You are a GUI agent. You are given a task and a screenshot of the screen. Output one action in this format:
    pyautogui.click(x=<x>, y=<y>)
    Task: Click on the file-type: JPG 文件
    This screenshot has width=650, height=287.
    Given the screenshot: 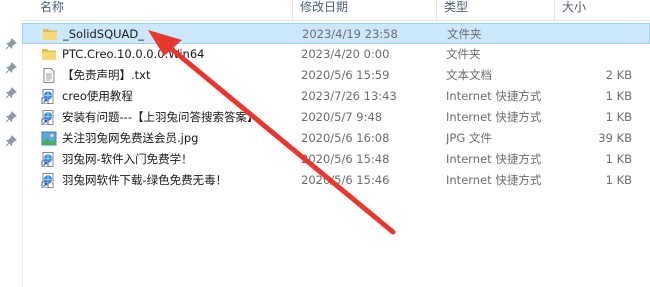 What is the action you would take?
    pyautogui.click(x=469, y=138)
    